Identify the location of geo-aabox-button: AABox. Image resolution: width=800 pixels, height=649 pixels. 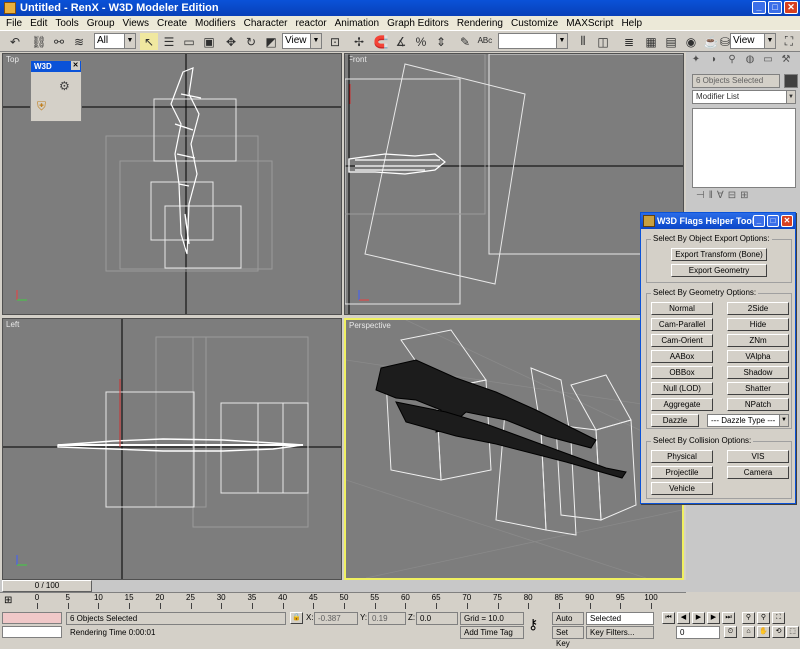
(682, 356).